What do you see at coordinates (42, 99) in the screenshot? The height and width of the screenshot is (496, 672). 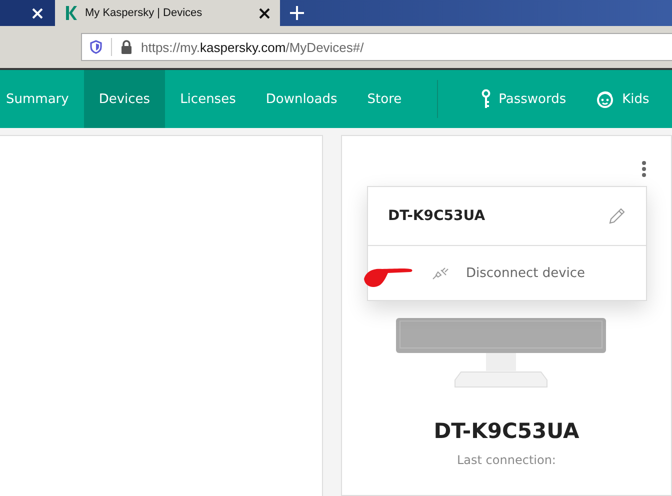 I see `nav-tab: Summary` at bounding box center [42, 99].